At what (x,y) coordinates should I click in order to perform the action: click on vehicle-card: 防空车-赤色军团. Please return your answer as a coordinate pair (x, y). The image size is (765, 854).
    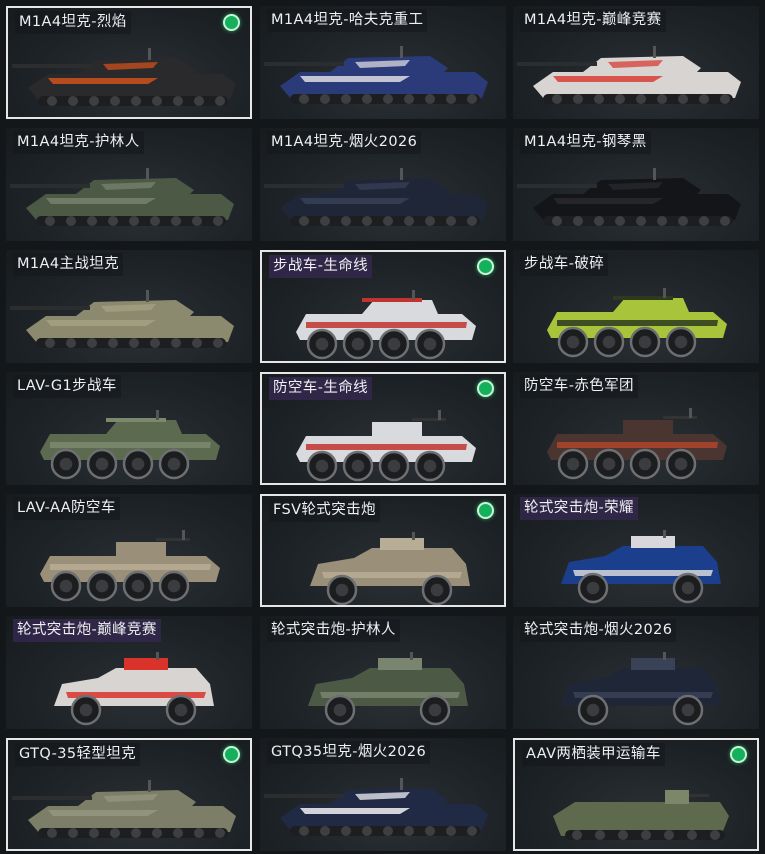
    Looking at the image, I should click on (636, 428).